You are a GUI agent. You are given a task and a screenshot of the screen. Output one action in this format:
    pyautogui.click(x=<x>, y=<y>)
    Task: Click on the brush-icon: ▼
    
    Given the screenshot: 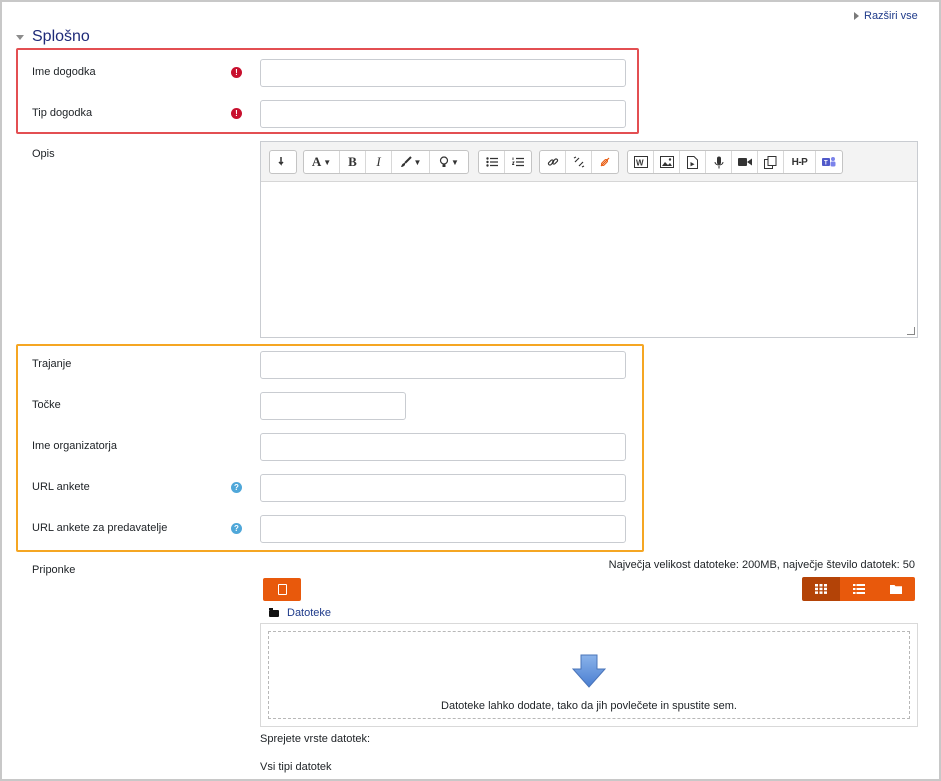 What is the action you would take?
    pyautogui.click(x=411, y=162)
    